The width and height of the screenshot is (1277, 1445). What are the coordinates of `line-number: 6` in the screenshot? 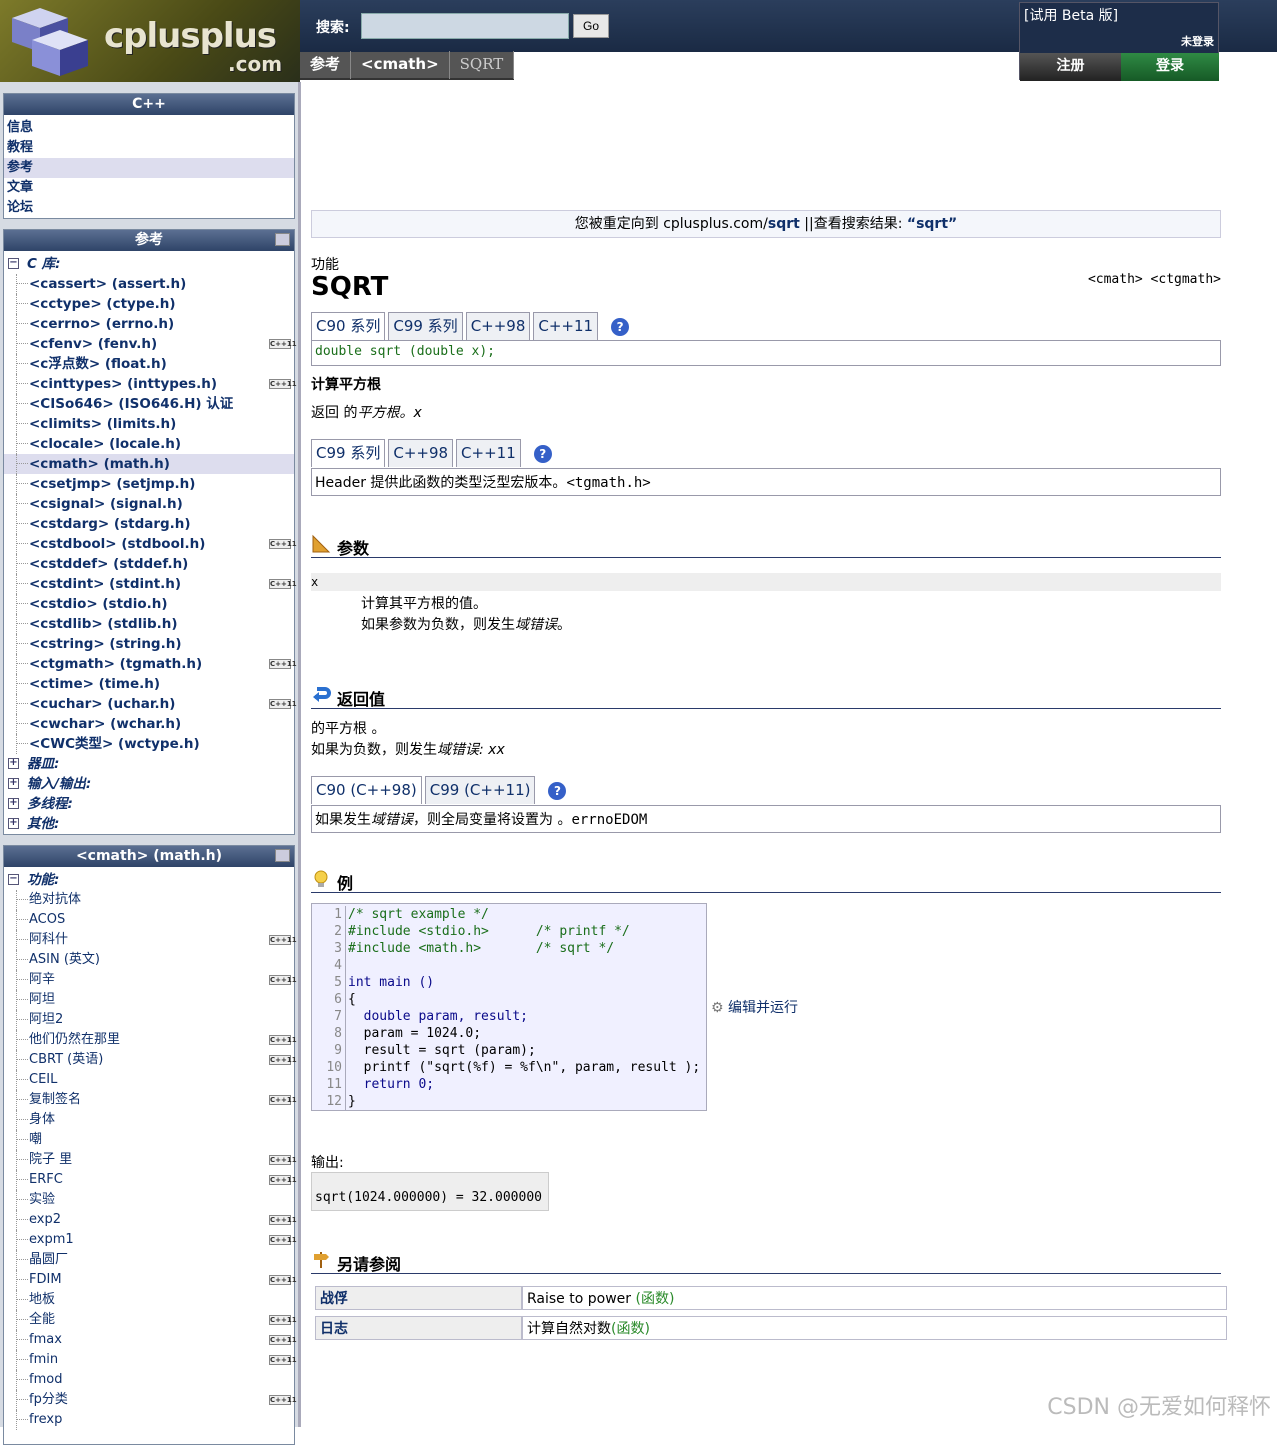 It's located at (338, 999).